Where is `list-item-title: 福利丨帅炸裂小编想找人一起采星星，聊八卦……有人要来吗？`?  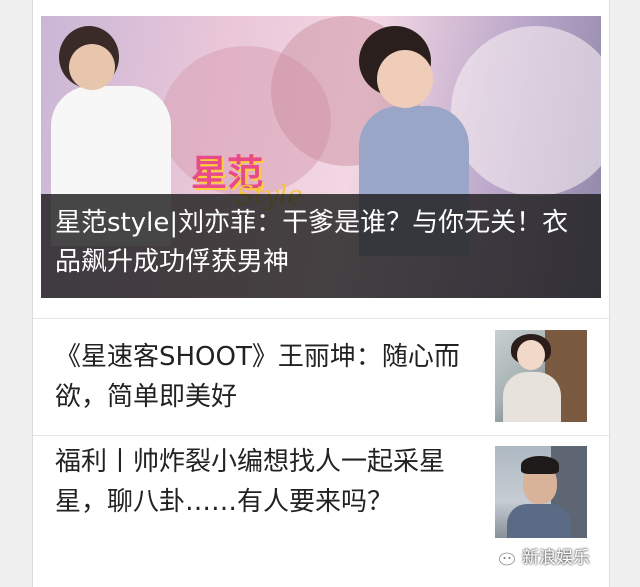
list-item-title: 福利丨帅炸裂小编想找人一起采星星，聊八卦……有人要来吗？ is located at coordinates (265, 482).